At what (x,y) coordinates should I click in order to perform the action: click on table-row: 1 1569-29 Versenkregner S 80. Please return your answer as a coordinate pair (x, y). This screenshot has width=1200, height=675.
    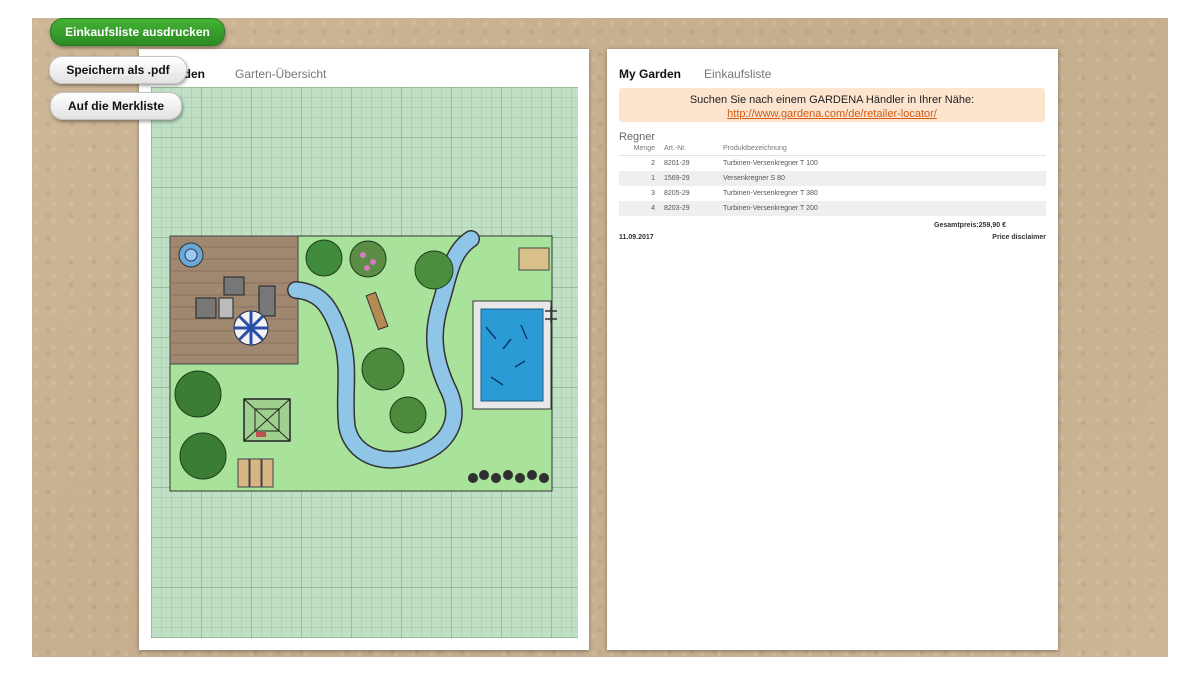
    Looking at the image, I should click on (832, 178).